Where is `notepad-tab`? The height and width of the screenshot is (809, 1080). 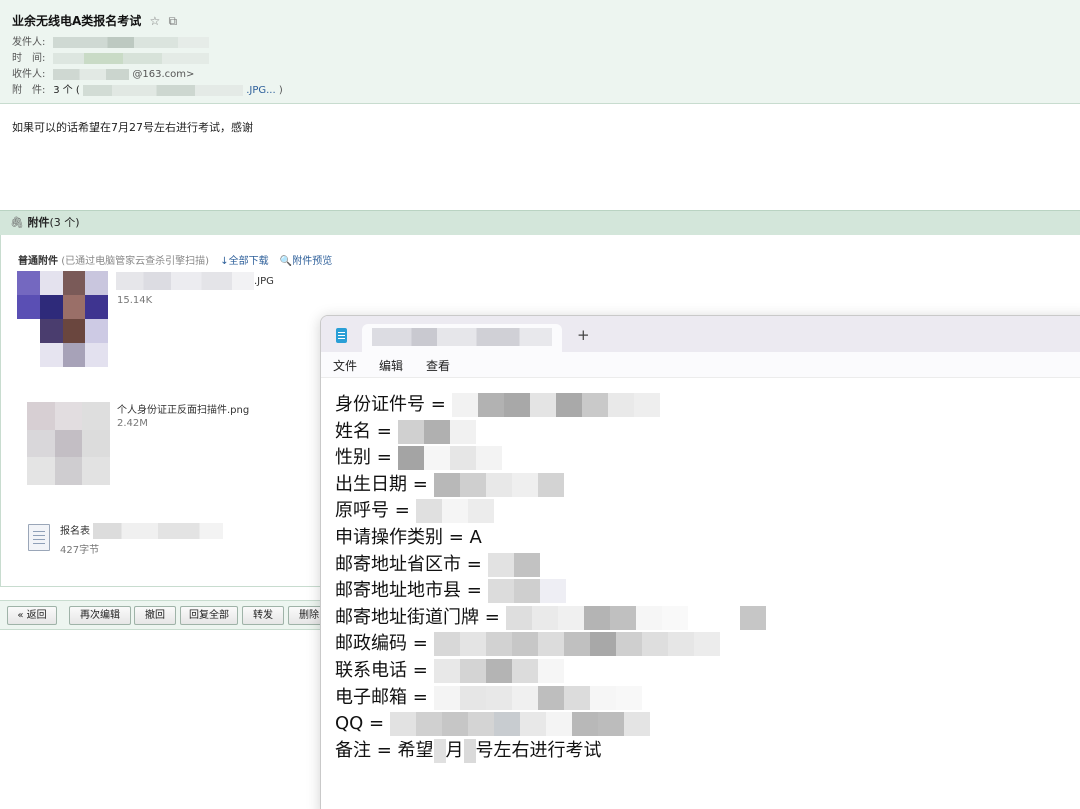 notepad-tab is located at coordinates (462, 338).